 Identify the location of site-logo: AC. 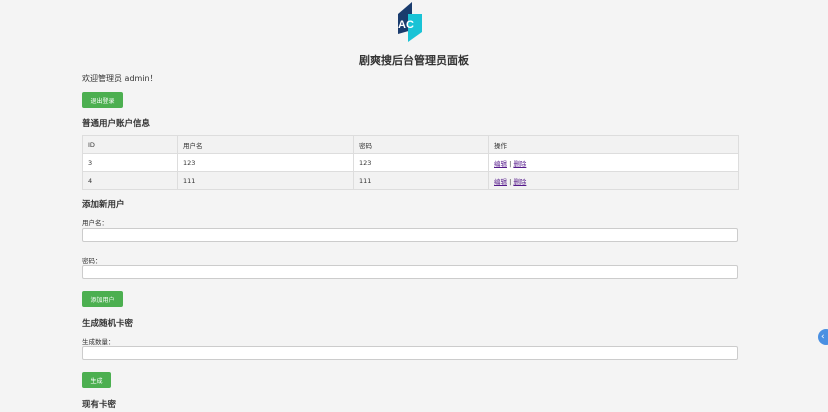
(410, 22).